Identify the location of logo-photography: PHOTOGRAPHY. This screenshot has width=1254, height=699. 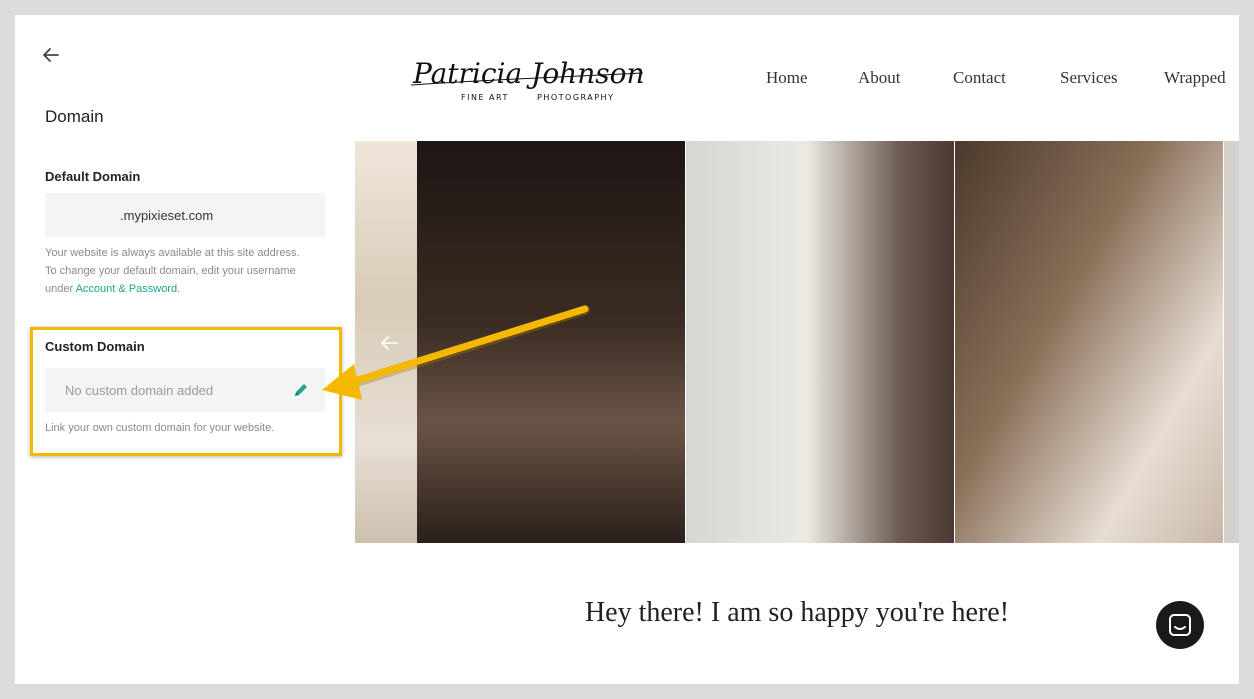
(575, 97).